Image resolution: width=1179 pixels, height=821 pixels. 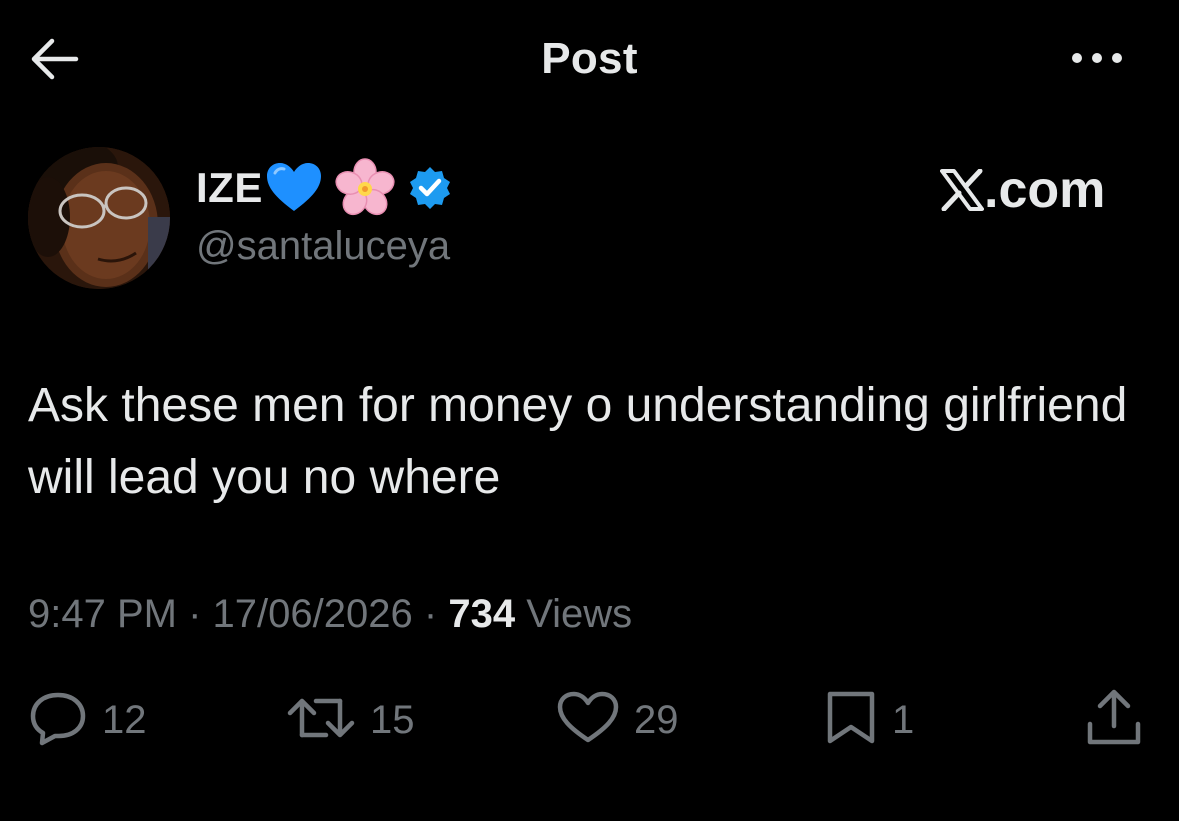 I want to click on x-com-watermark: .com, so click(x=1022, y=190).